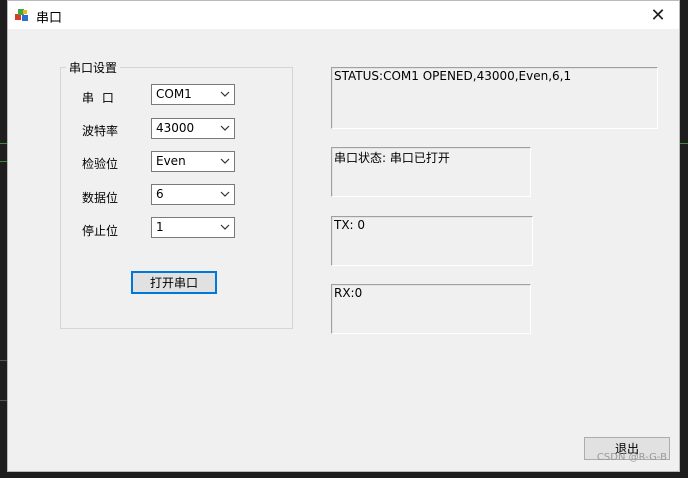 This screenshot has height=478, width=688. What do you see at coordinates (100, 131) in the screenshot?
I see `baud-rate-label: 波特率` at bounding box center [100, 131].